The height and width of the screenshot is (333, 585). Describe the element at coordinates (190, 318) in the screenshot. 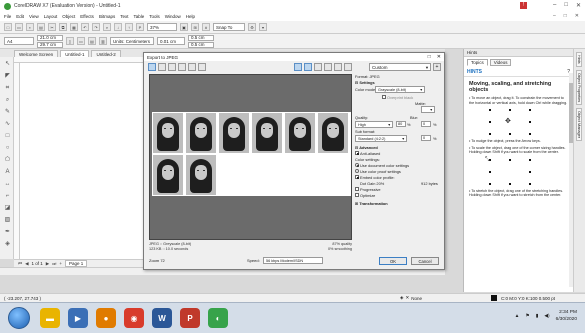

I see `powerpoint-icon: P` at that location.